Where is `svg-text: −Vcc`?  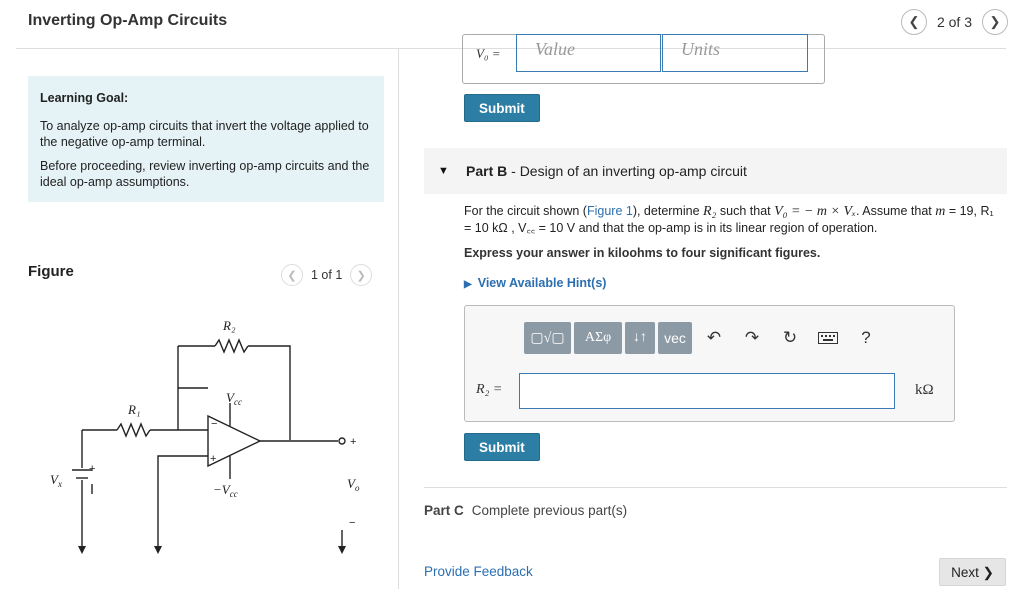
svg-text: −Vcc is located at coordinates (225, 490).